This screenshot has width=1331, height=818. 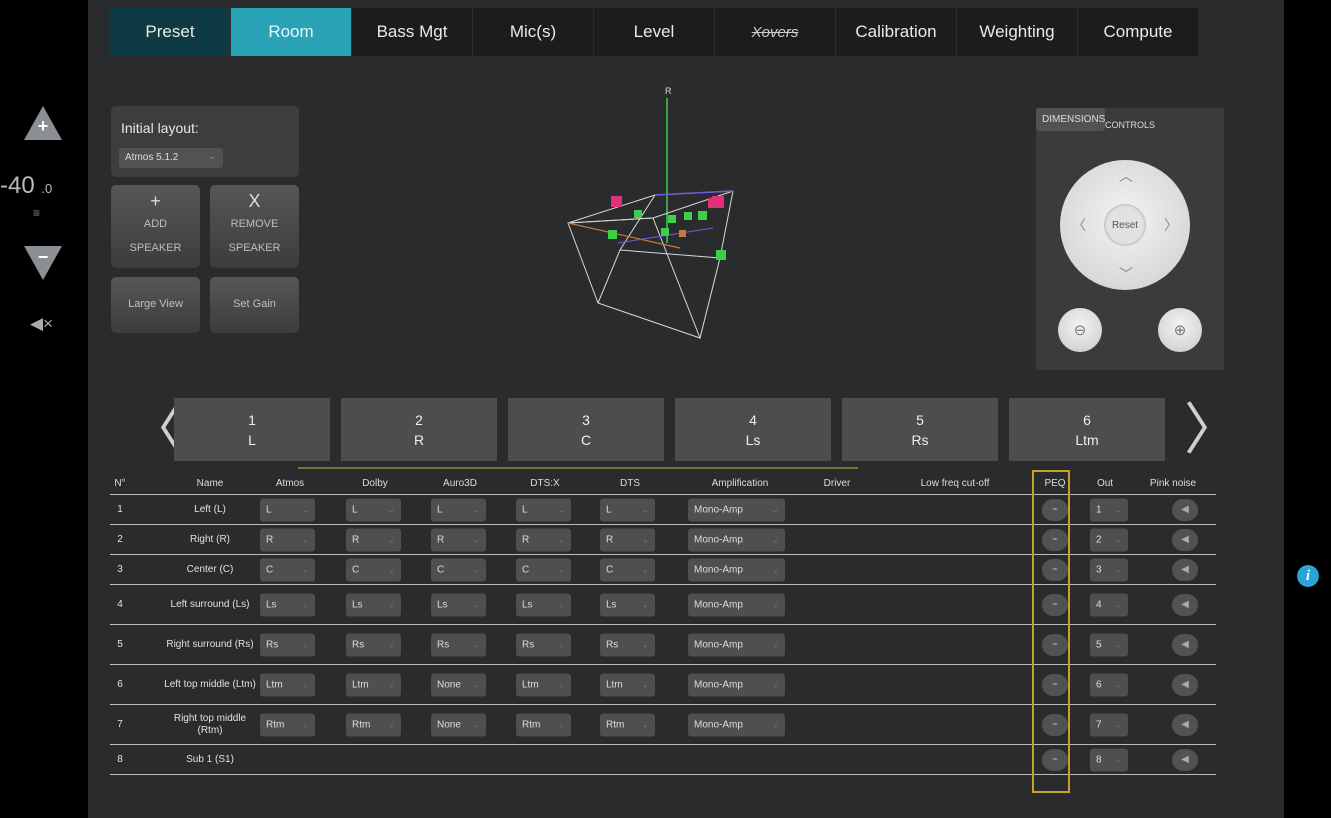 I want to click on tab-bass-mgt: Bass Mgt, so click(x=412, y=32).